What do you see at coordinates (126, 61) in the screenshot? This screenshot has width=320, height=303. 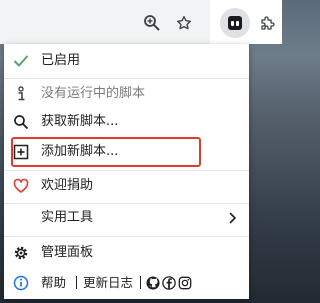 I see `menu-item-enabled: 已启用` at bounding box center [126, 61].